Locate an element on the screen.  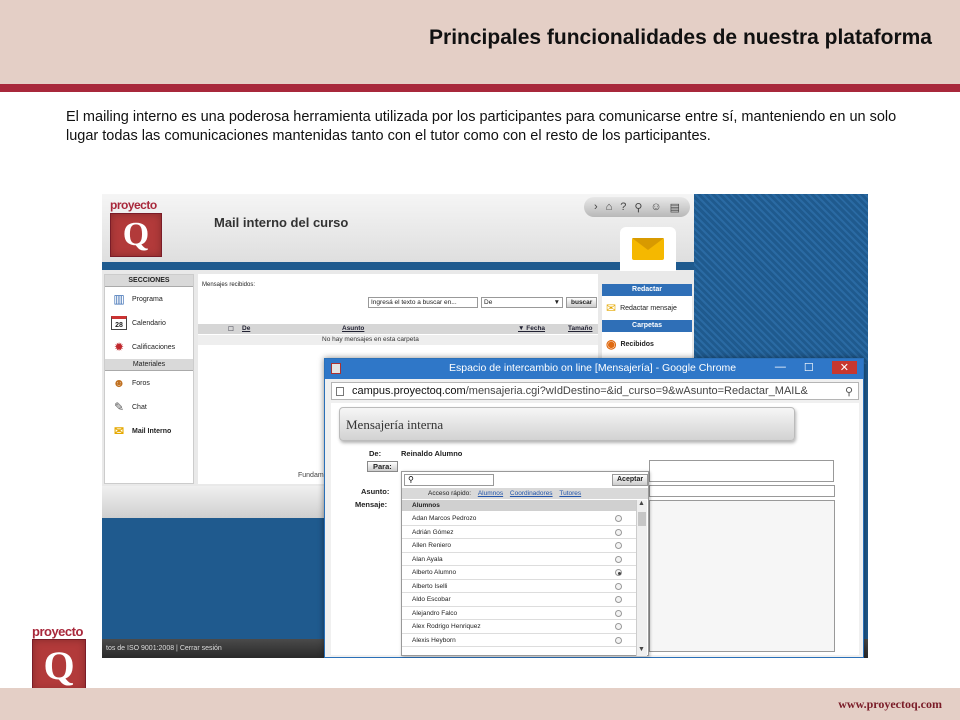
list-item: Aldo Escobar is located at coordinates (519, 600).